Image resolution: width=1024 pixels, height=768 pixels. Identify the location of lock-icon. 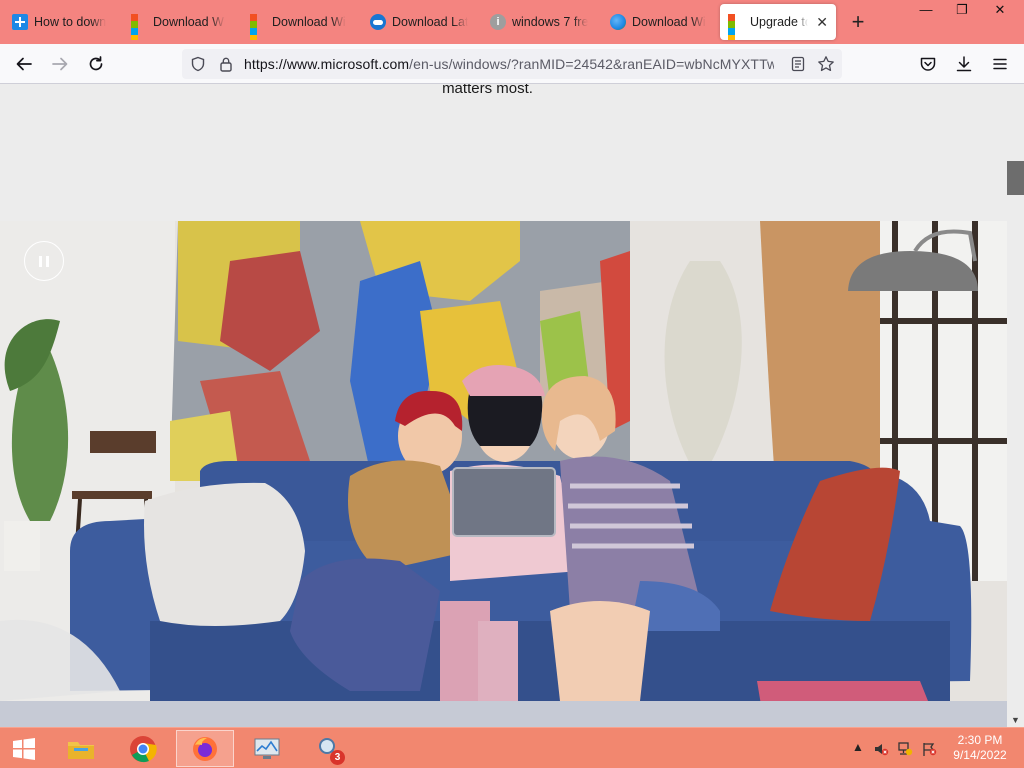
(226, 64).